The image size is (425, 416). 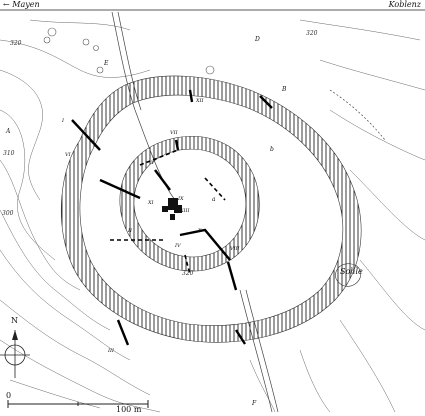 What do you see at coordinates (153, 163) in the screenshot?
I see `section-v: V` at bounding box center [153, 163].